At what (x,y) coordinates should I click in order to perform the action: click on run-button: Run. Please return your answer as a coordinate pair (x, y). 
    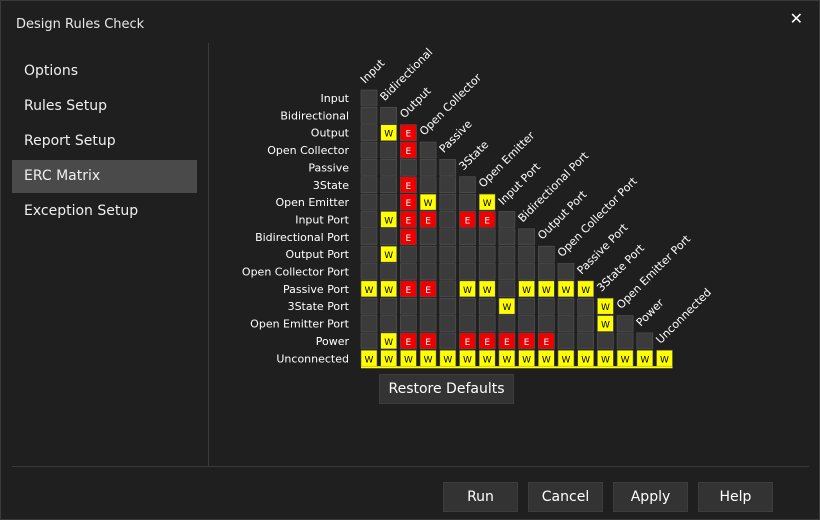
    Looking at the image, I should click on (480, 497).